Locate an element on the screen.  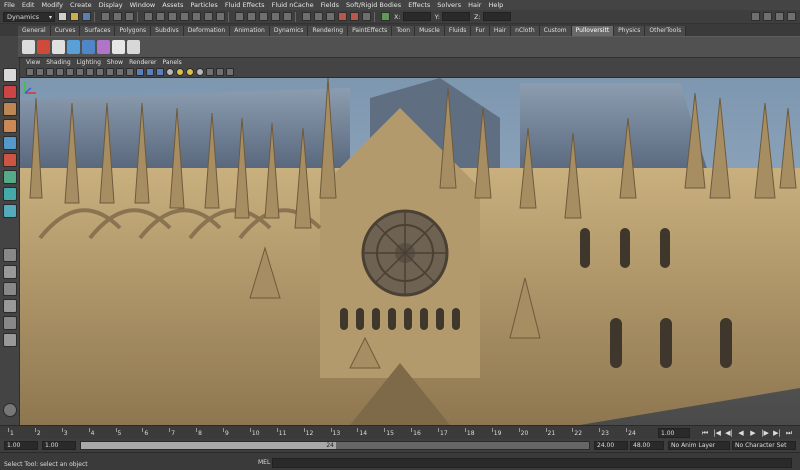
shelf-tab-pulloversitt: Pulloversitt is located at coordinates (593, 31).